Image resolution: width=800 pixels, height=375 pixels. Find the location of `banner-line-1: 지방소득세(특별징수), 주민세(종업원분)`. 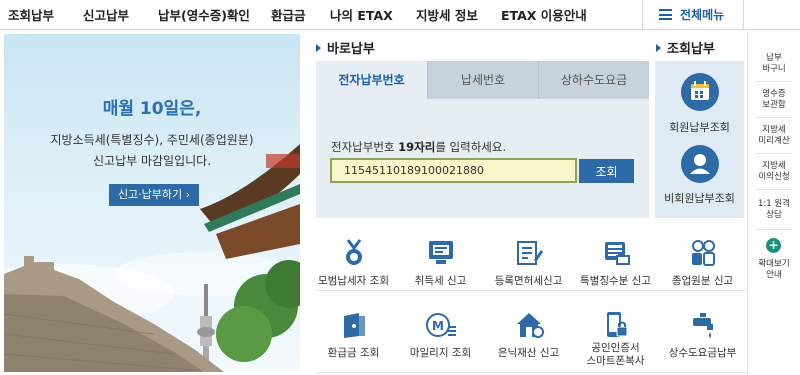

banner-line-1: 지방소득세(특별징수), 주민세(종업원분) is located at coordinates (152, 140).